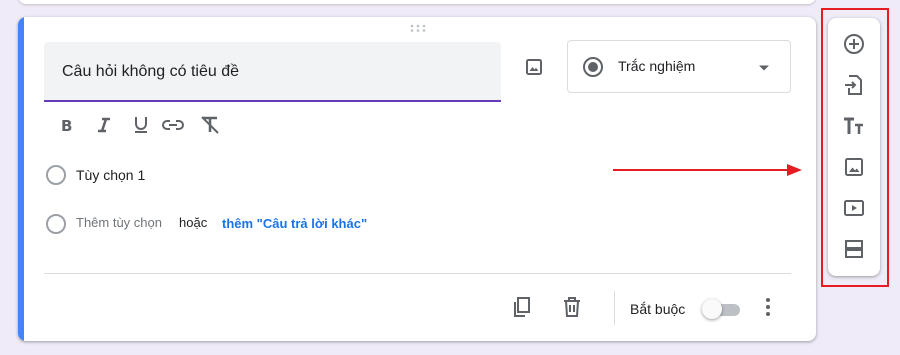 The width and height of the screenshot is (900, 355). Describe the element at coordinates (855, 147) in the screenshot. I see `annotation-highlight-box` at that location.